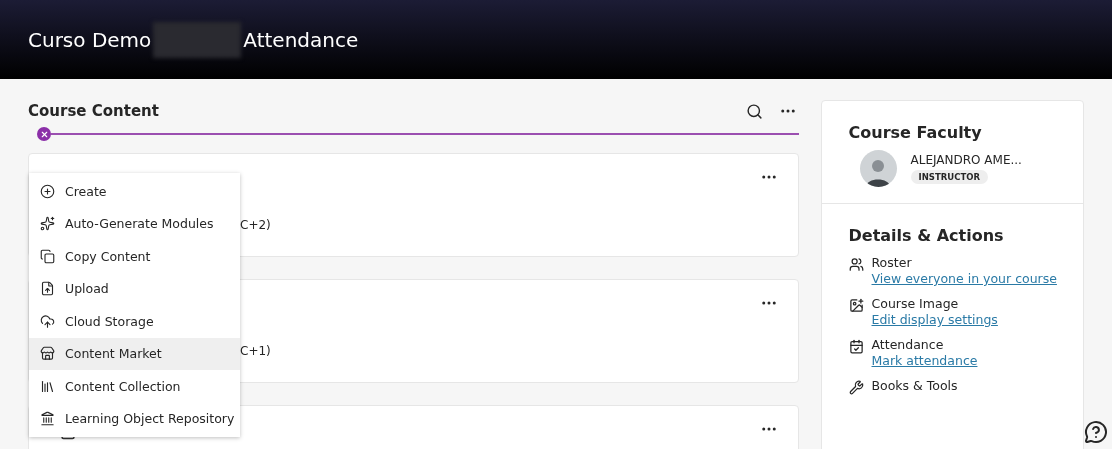  What do you see at coordinates (255, 351) in the screenshot?
I see `content-snippet: C+1)` at bounding box center [255, 351].